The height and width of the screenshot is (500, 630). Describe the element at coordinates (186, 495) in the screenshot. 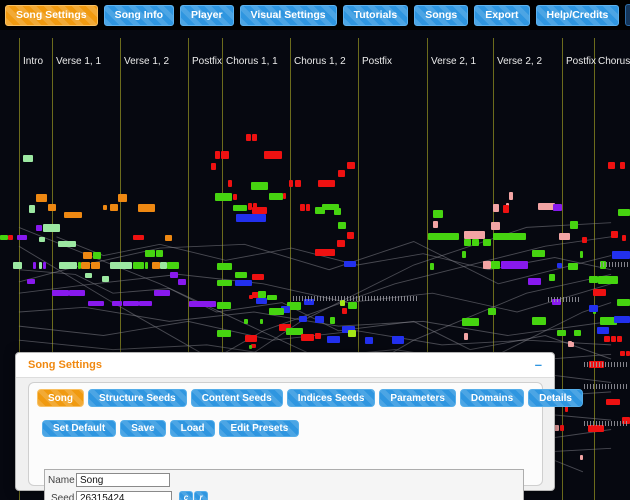

I see `seed-copy-button: c` at that location.